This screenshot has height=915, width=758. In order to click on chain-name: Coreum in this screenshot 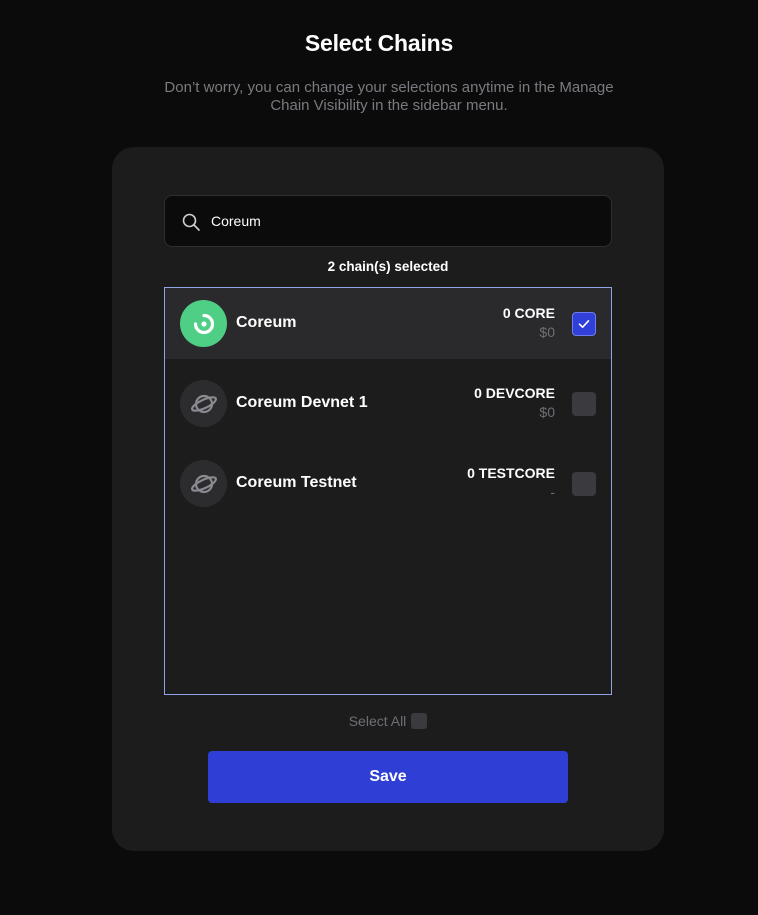, I will do `click(266, 322)`.